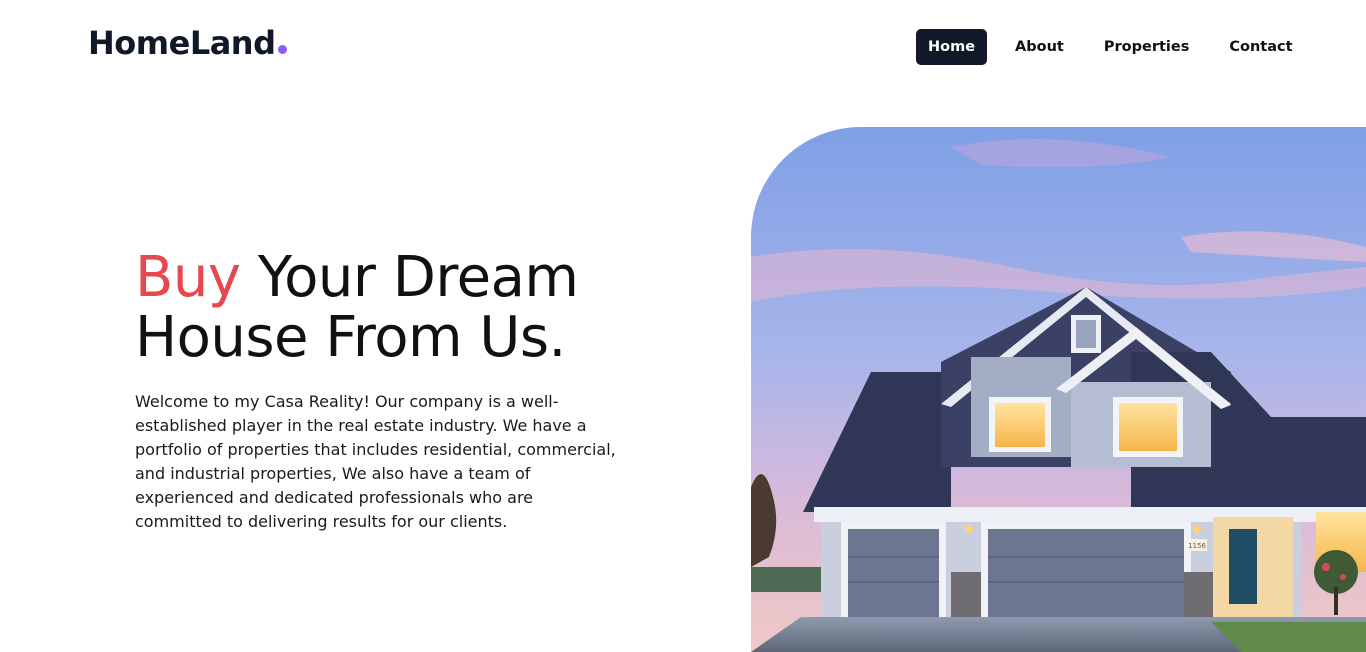  I want to click on main-nav: Home About Properties Contact, so click(1110, 47).